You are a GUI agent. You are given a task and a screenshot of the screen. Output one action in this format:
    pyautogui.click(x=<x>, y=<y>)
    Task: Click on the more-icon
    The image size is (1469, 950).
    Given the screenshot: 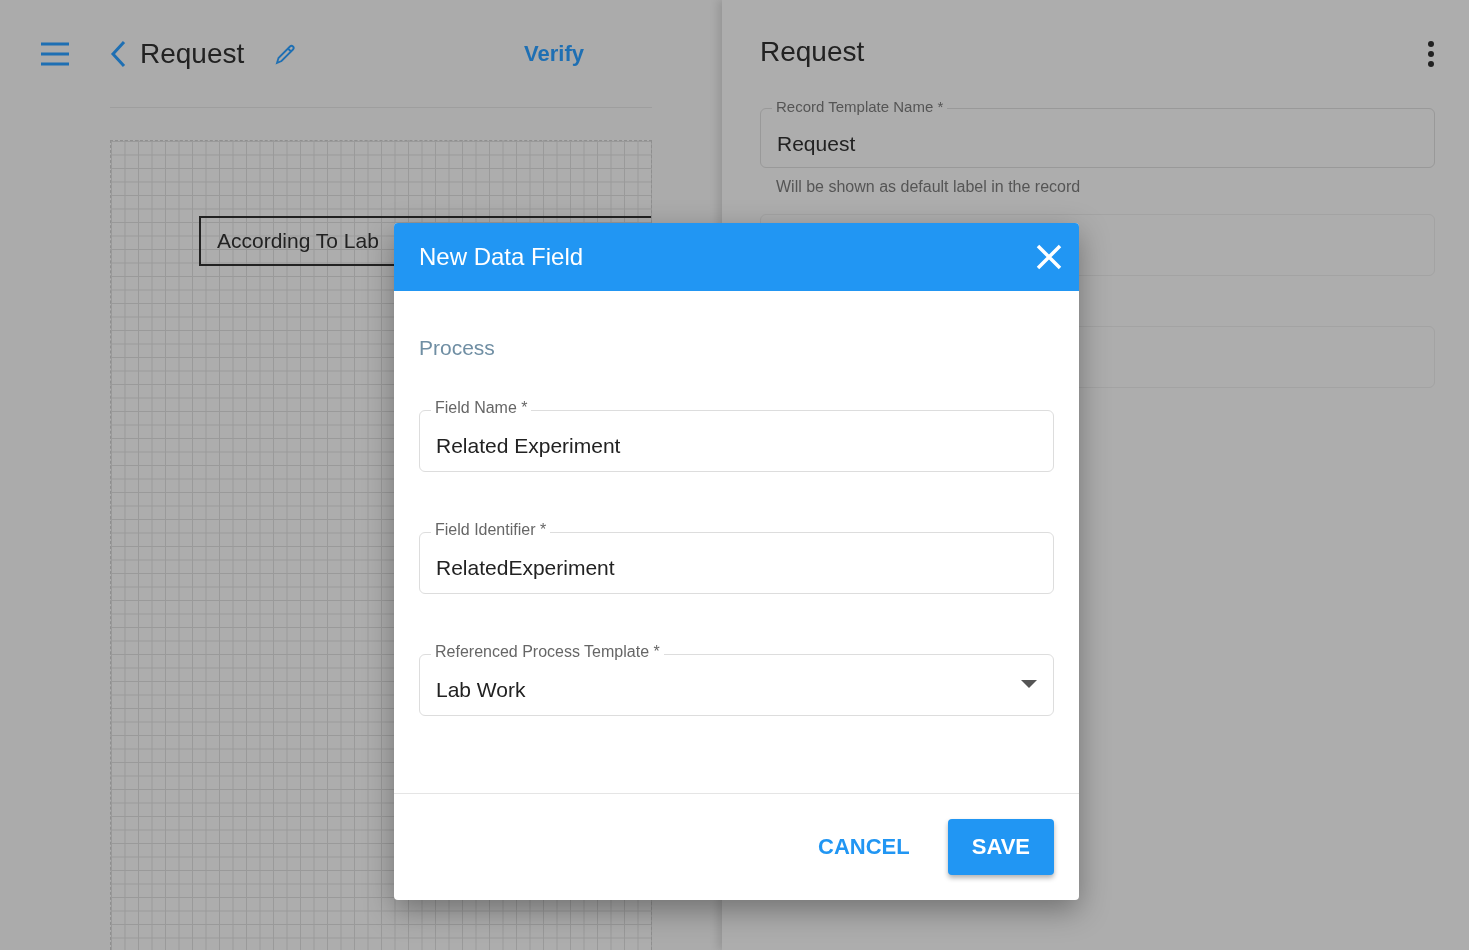 What is the action you would take?
    pyautogui.click(x=1431, y=54)
    